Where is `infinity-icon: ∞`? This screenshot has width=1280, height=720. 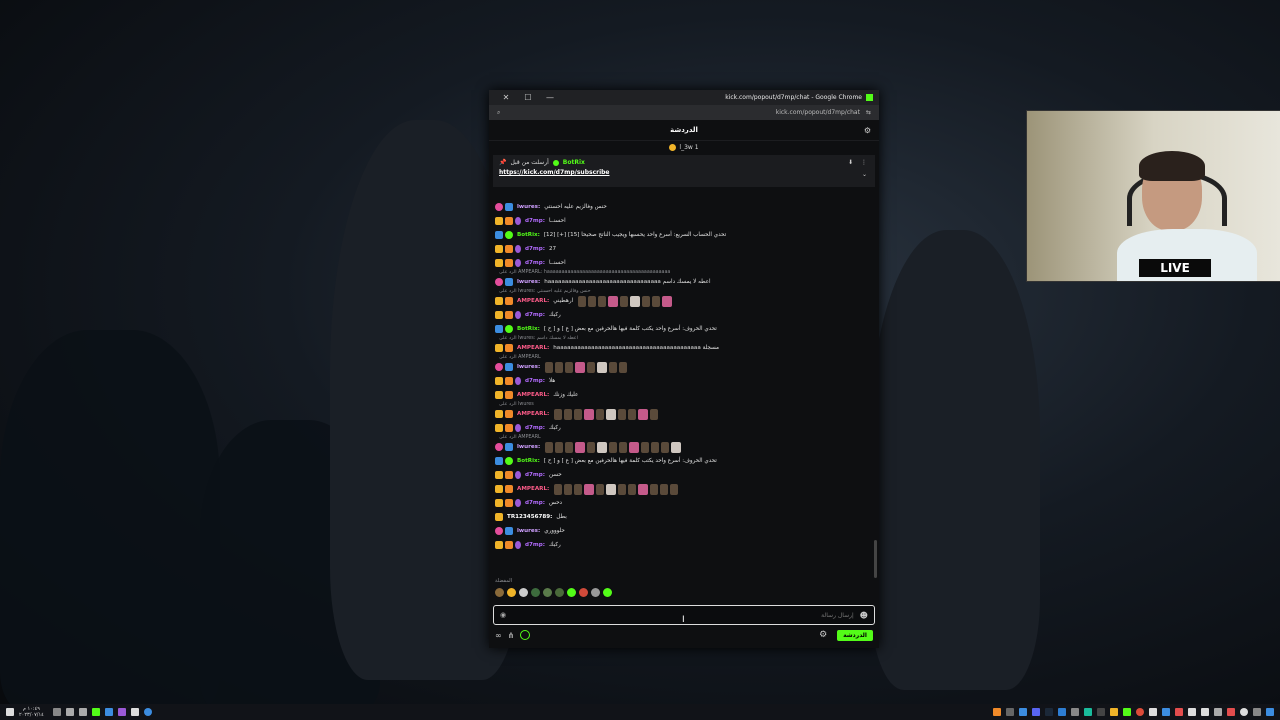
infinity-icon: ∞ is located at coordinates (498, 635).